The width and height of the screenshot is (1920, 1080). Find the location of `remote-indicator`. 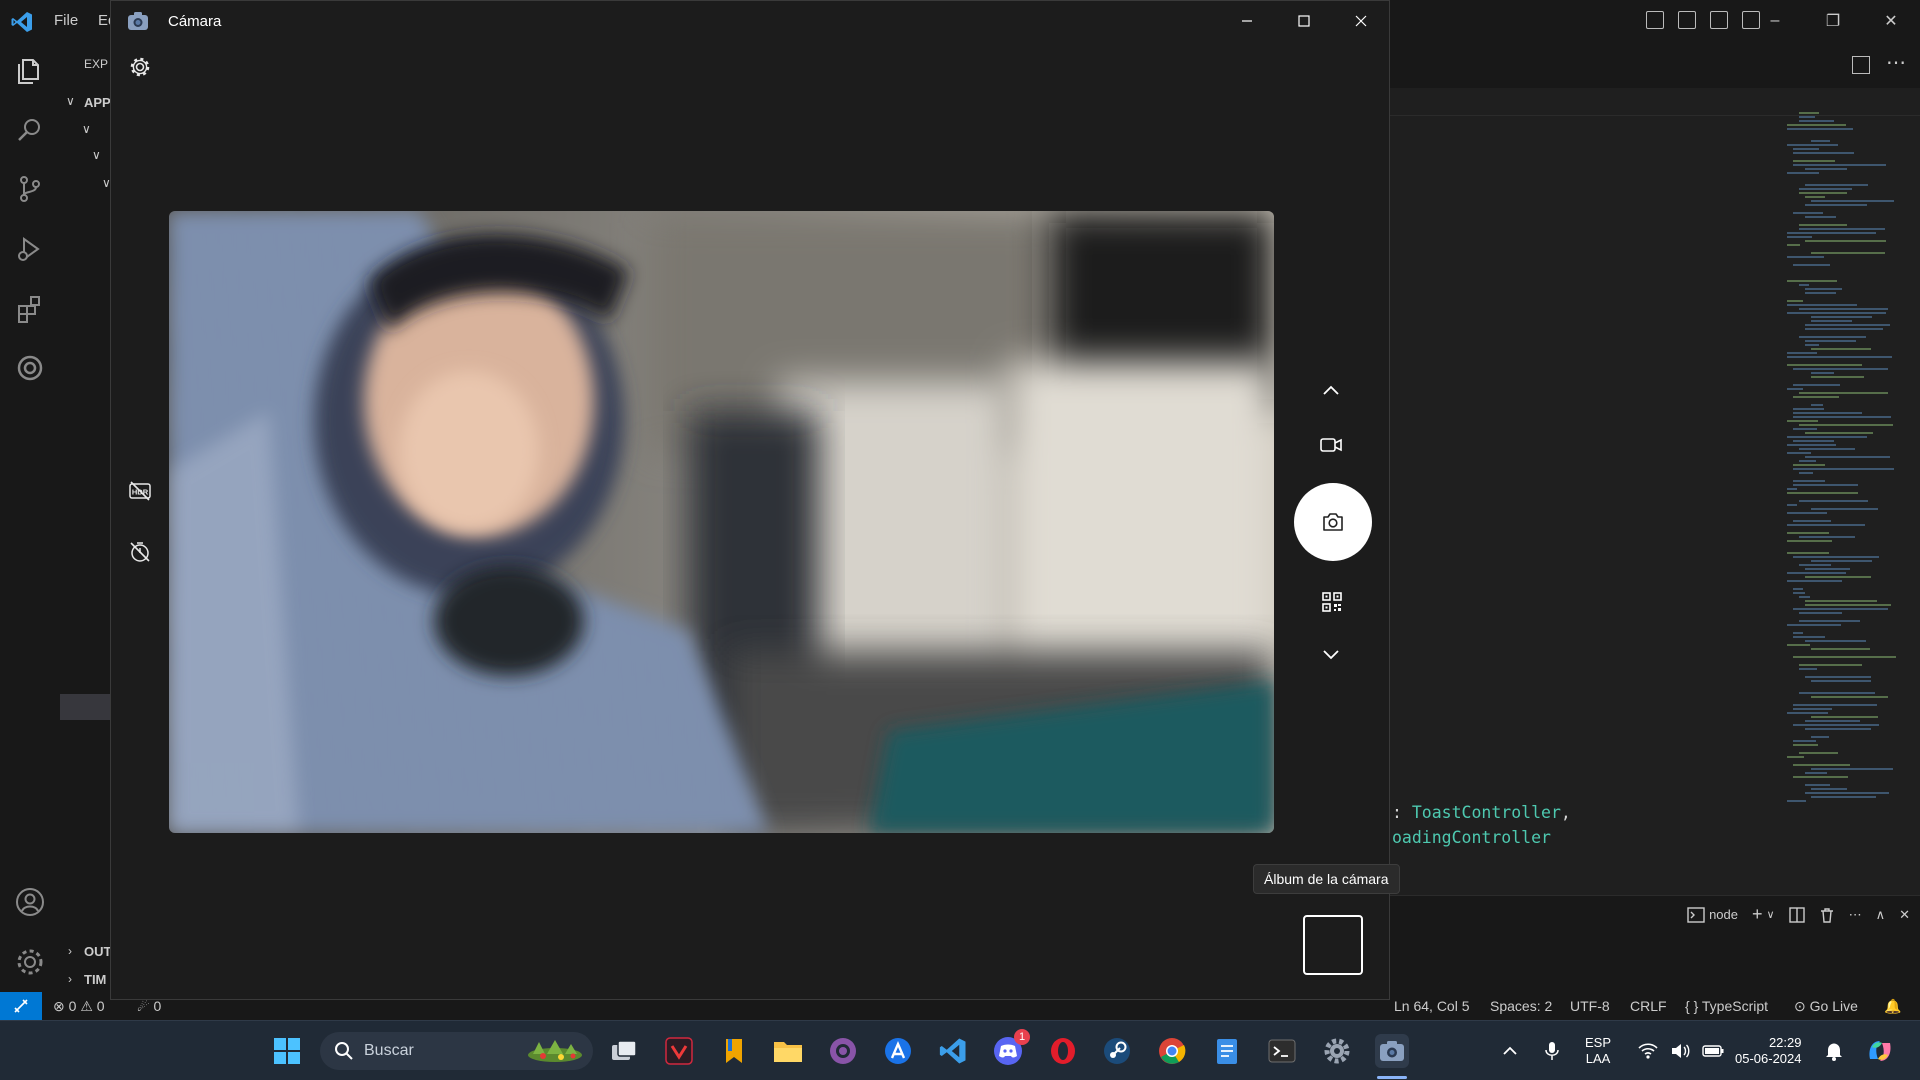

remote-indicator is located at coordinates (21, 1006).